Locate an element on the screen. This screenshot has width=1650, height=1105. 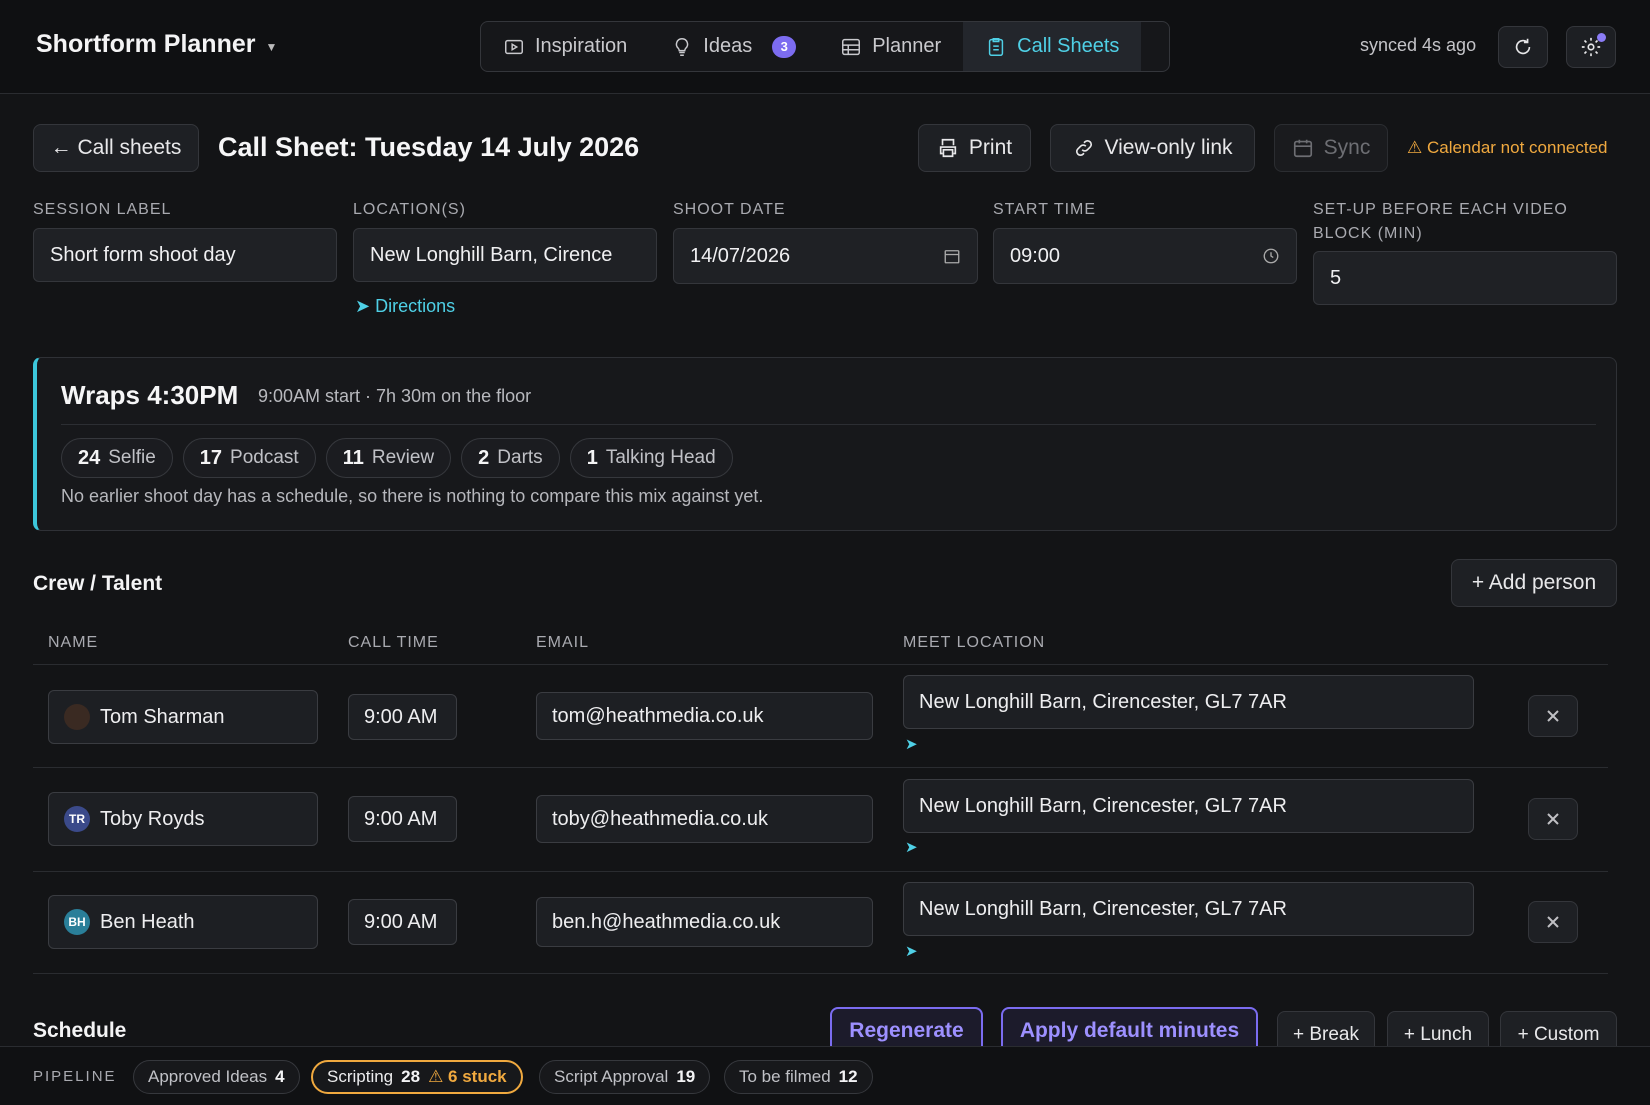
wrap-subtitle: 9:00AM start · 7h 30m on the floor is located at coordinates (395, 396).